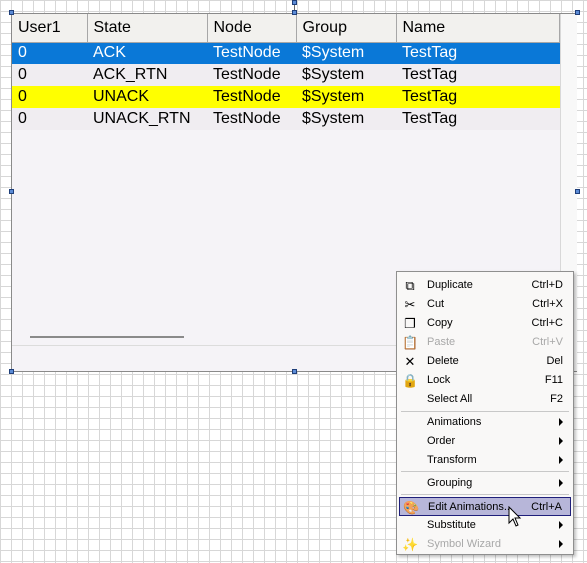  Describe the element at coordinates (515, 516) in the screenshot. I see `mouse-pointer-icon` at that location.